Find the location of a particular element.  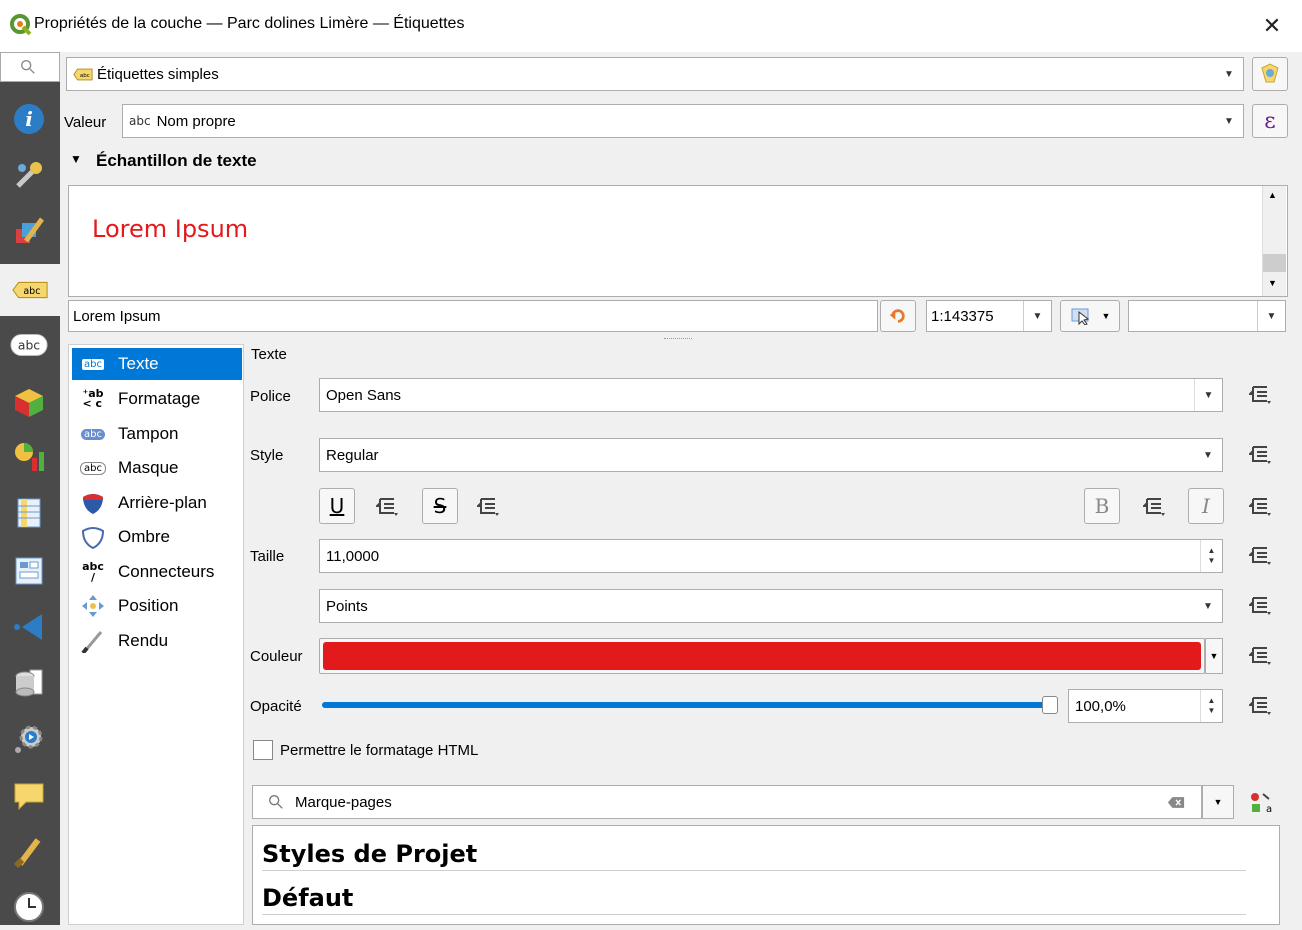

style-select: Regular ▼ is located at coordinates (771, 455).